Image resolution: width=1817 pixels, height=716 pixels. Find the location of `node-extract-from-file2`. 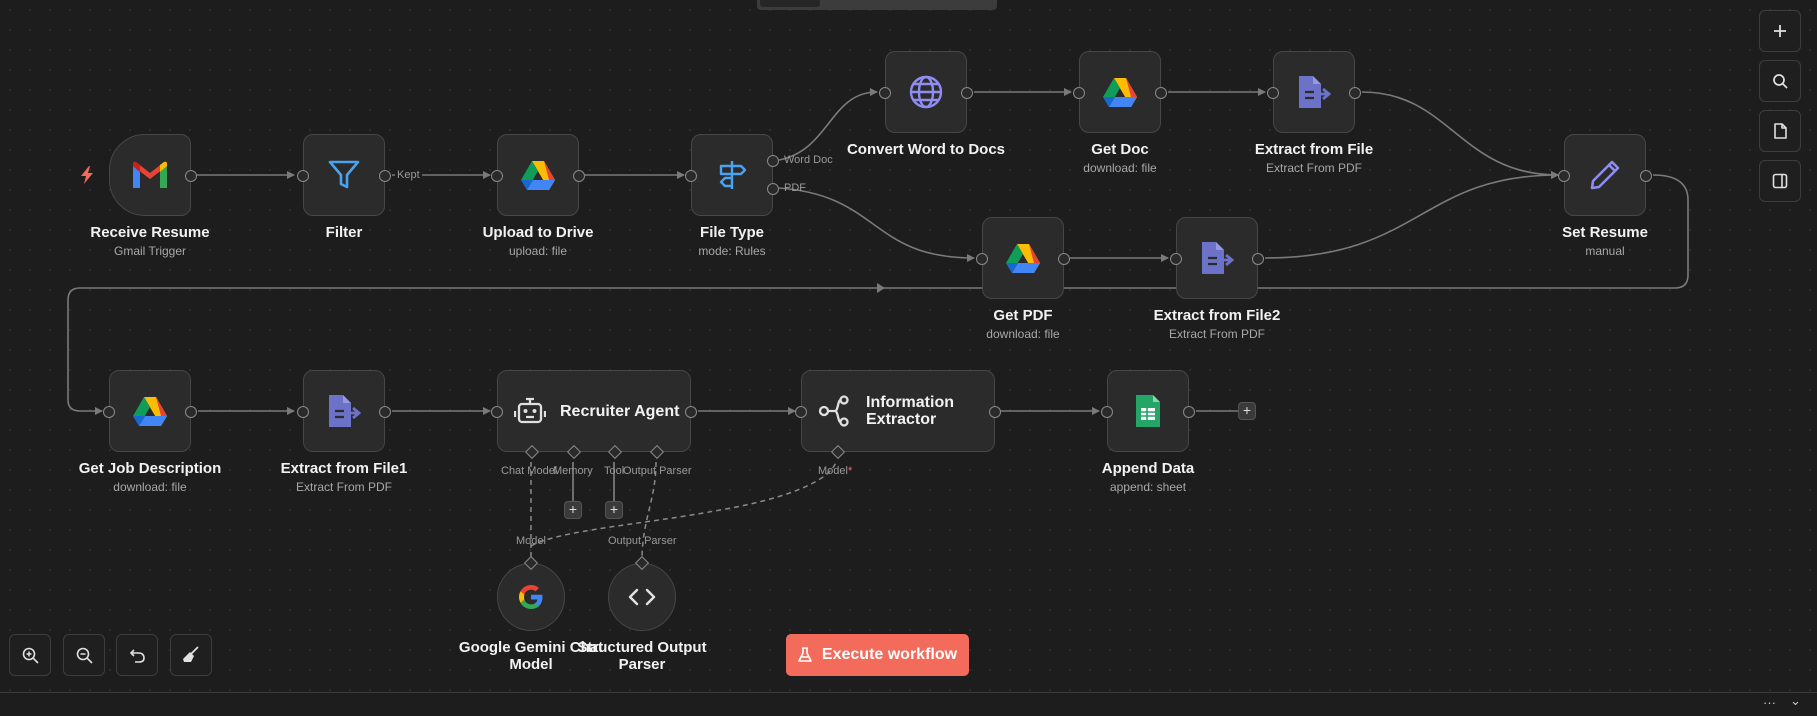

node-extract-from-file2 is located at coordinates (1217, 258).